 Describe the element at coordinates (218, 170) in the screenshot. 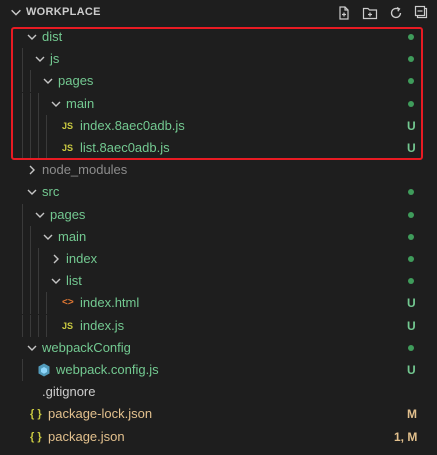

I see `folder-row-node-modules: node_modules` at that location.